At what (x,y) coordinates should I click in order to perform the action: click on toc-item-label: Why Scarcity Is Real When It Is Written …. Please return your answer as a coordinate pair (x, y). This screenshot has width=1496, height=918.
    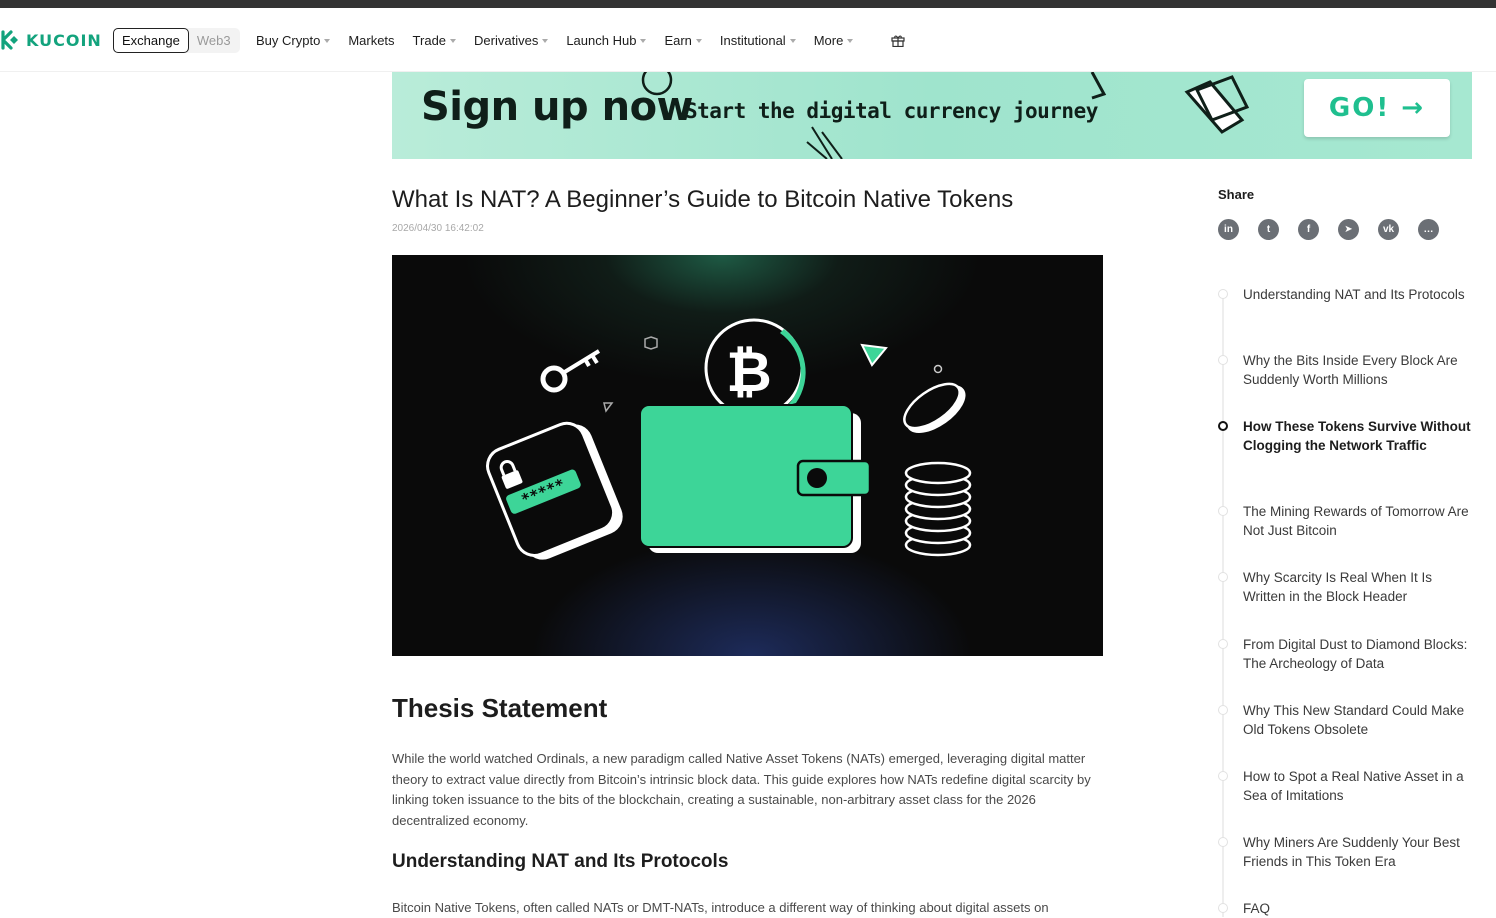
    Looking at the image, I should click on (1338, 587).